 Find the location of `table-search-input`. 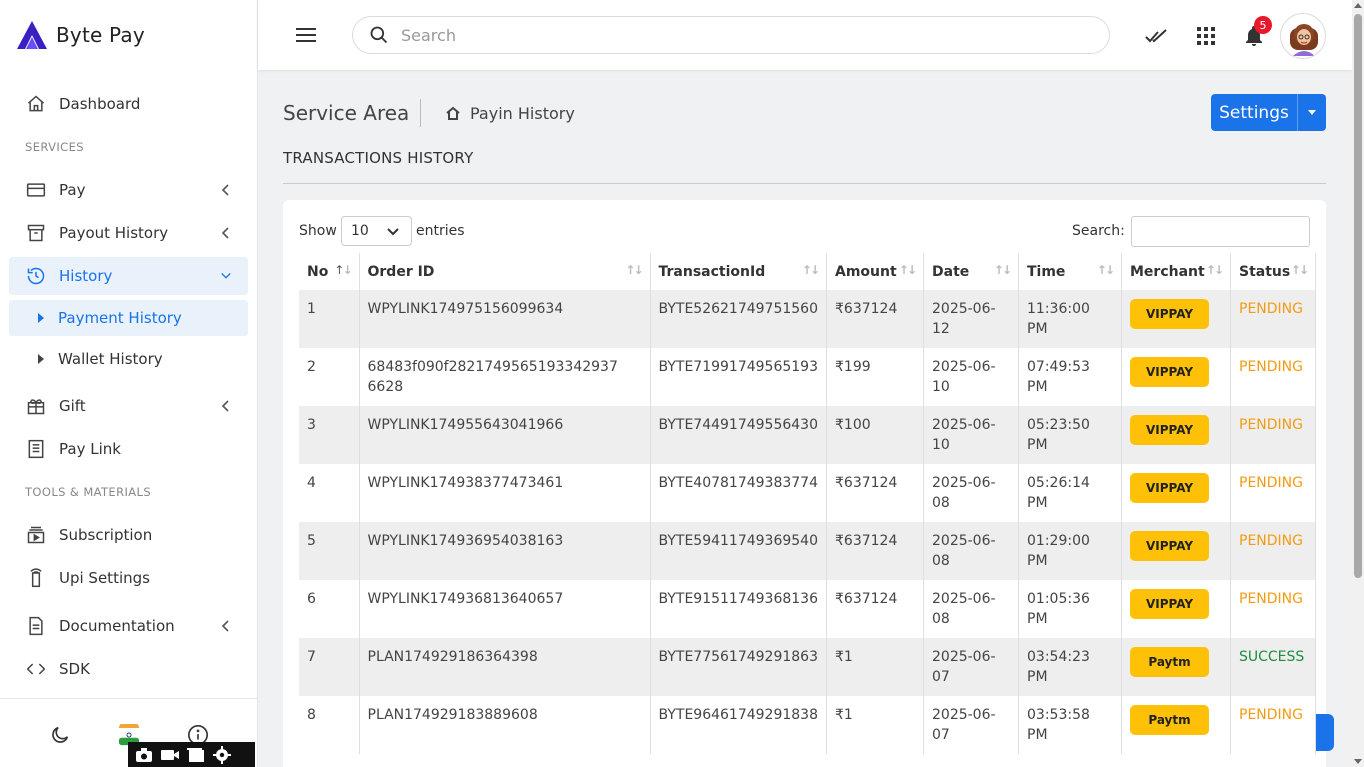

table-search-input is located at coordinates (1220, 231).